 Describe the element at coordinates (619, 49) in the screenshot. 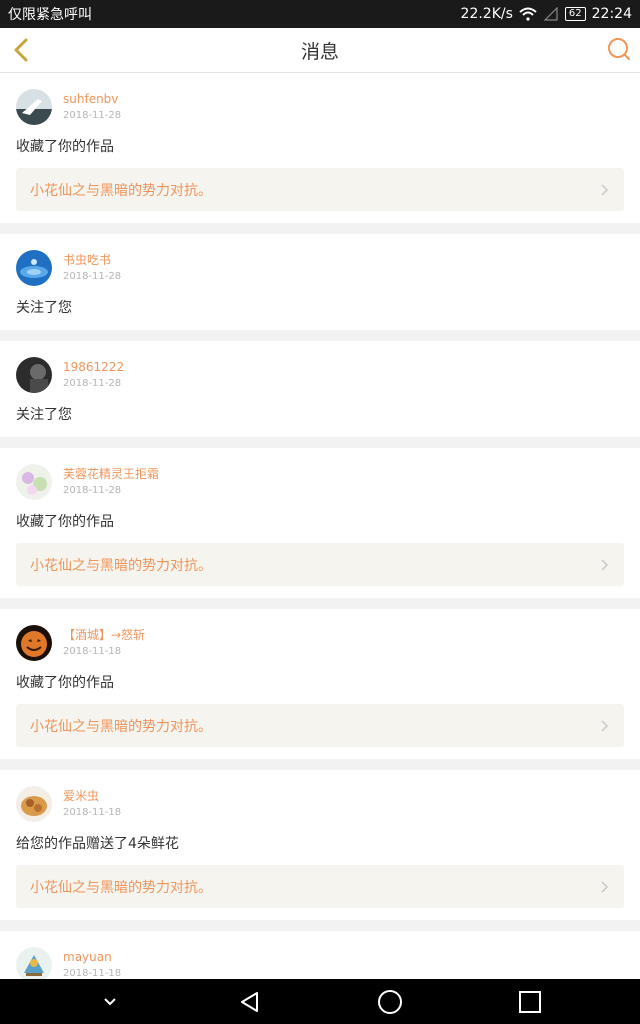

I see `search-icon` at that location.